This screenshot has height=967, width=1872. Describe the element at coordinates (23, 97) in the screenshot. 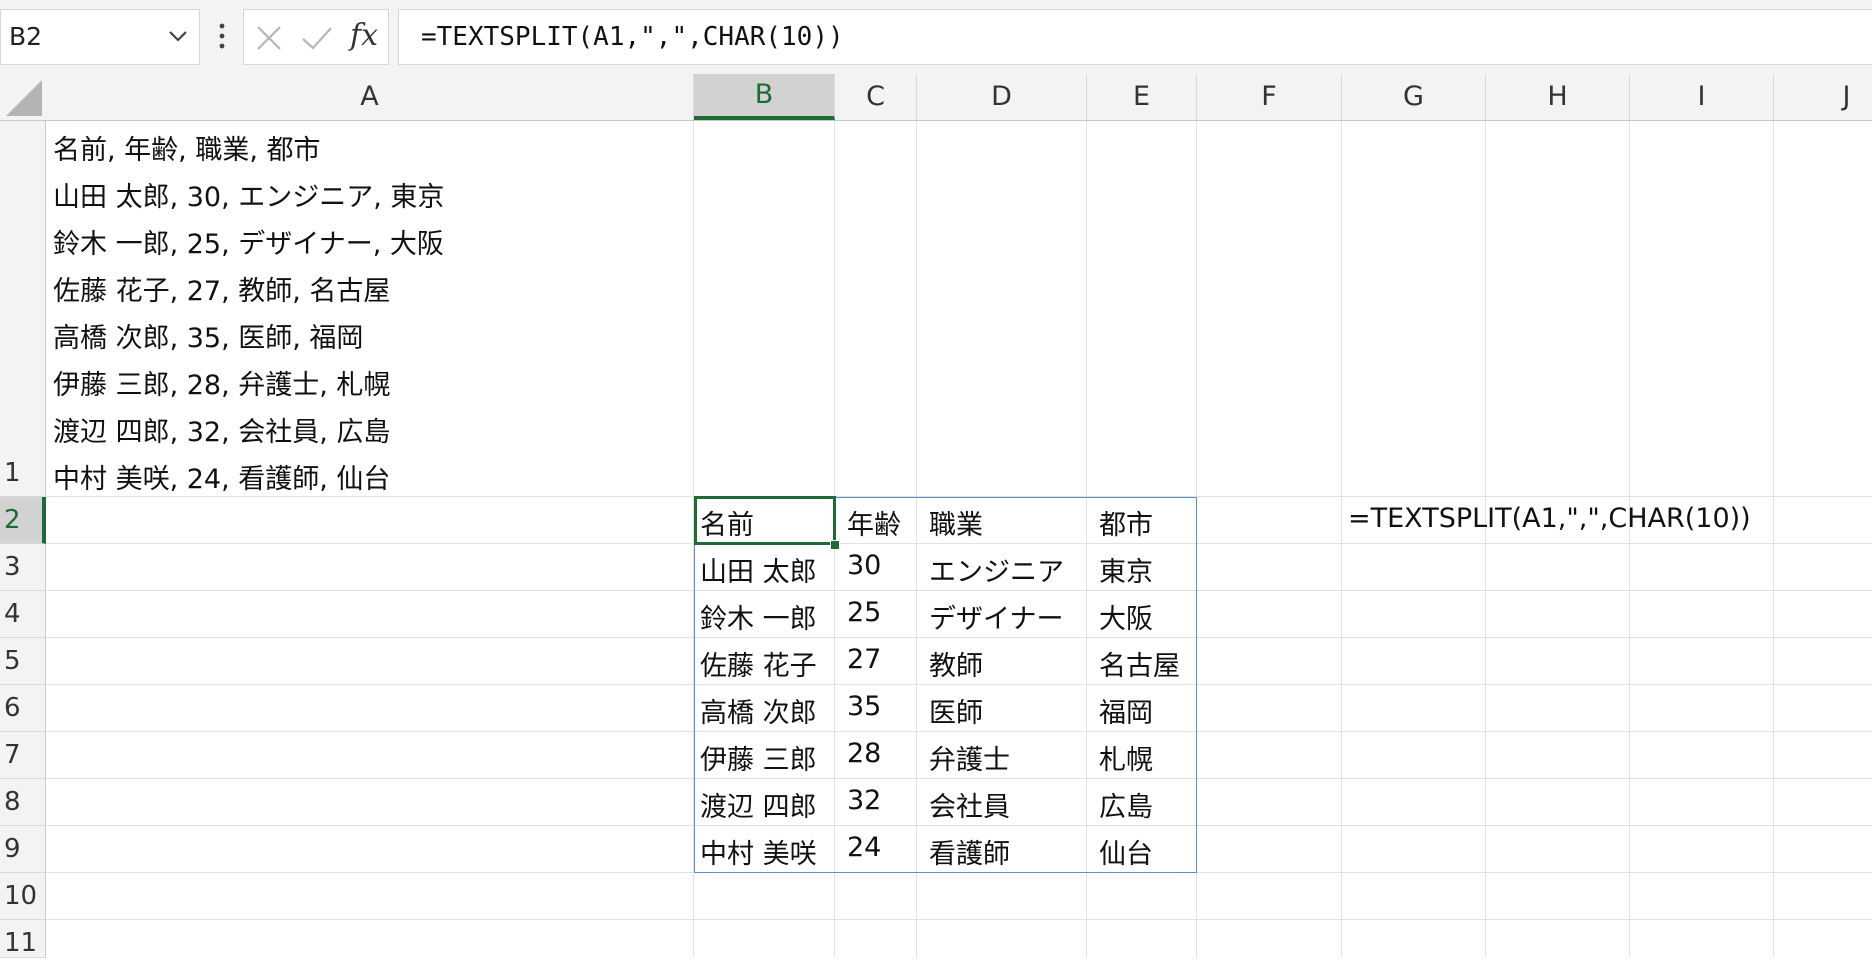

I see `select-all-button` at that location.